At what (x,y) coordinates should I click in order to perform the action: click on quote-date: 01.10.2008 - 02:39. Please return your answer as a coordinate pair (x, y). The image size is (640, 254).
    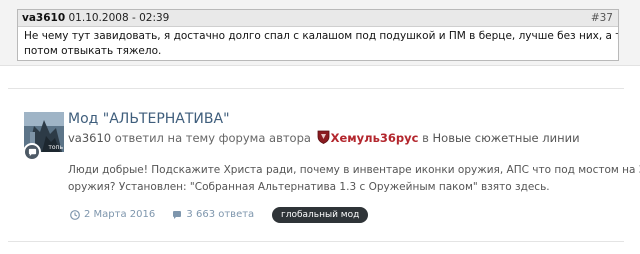
    Looking at the image, I should click on (119, 18).